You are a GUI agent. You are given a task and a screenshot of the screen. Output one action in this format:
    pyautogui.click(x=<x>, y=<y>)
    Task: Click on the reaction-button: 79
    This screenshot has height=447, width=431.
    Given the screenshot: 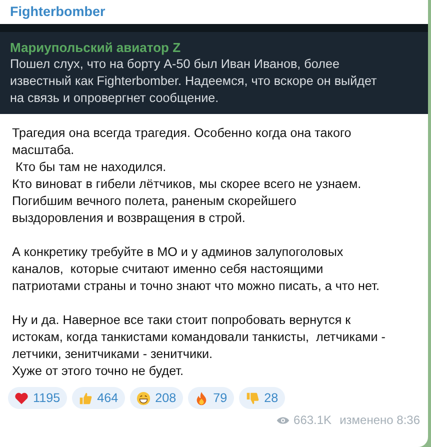 What is the action you would take?
    pyautogui.click(x=211, y=398)
    